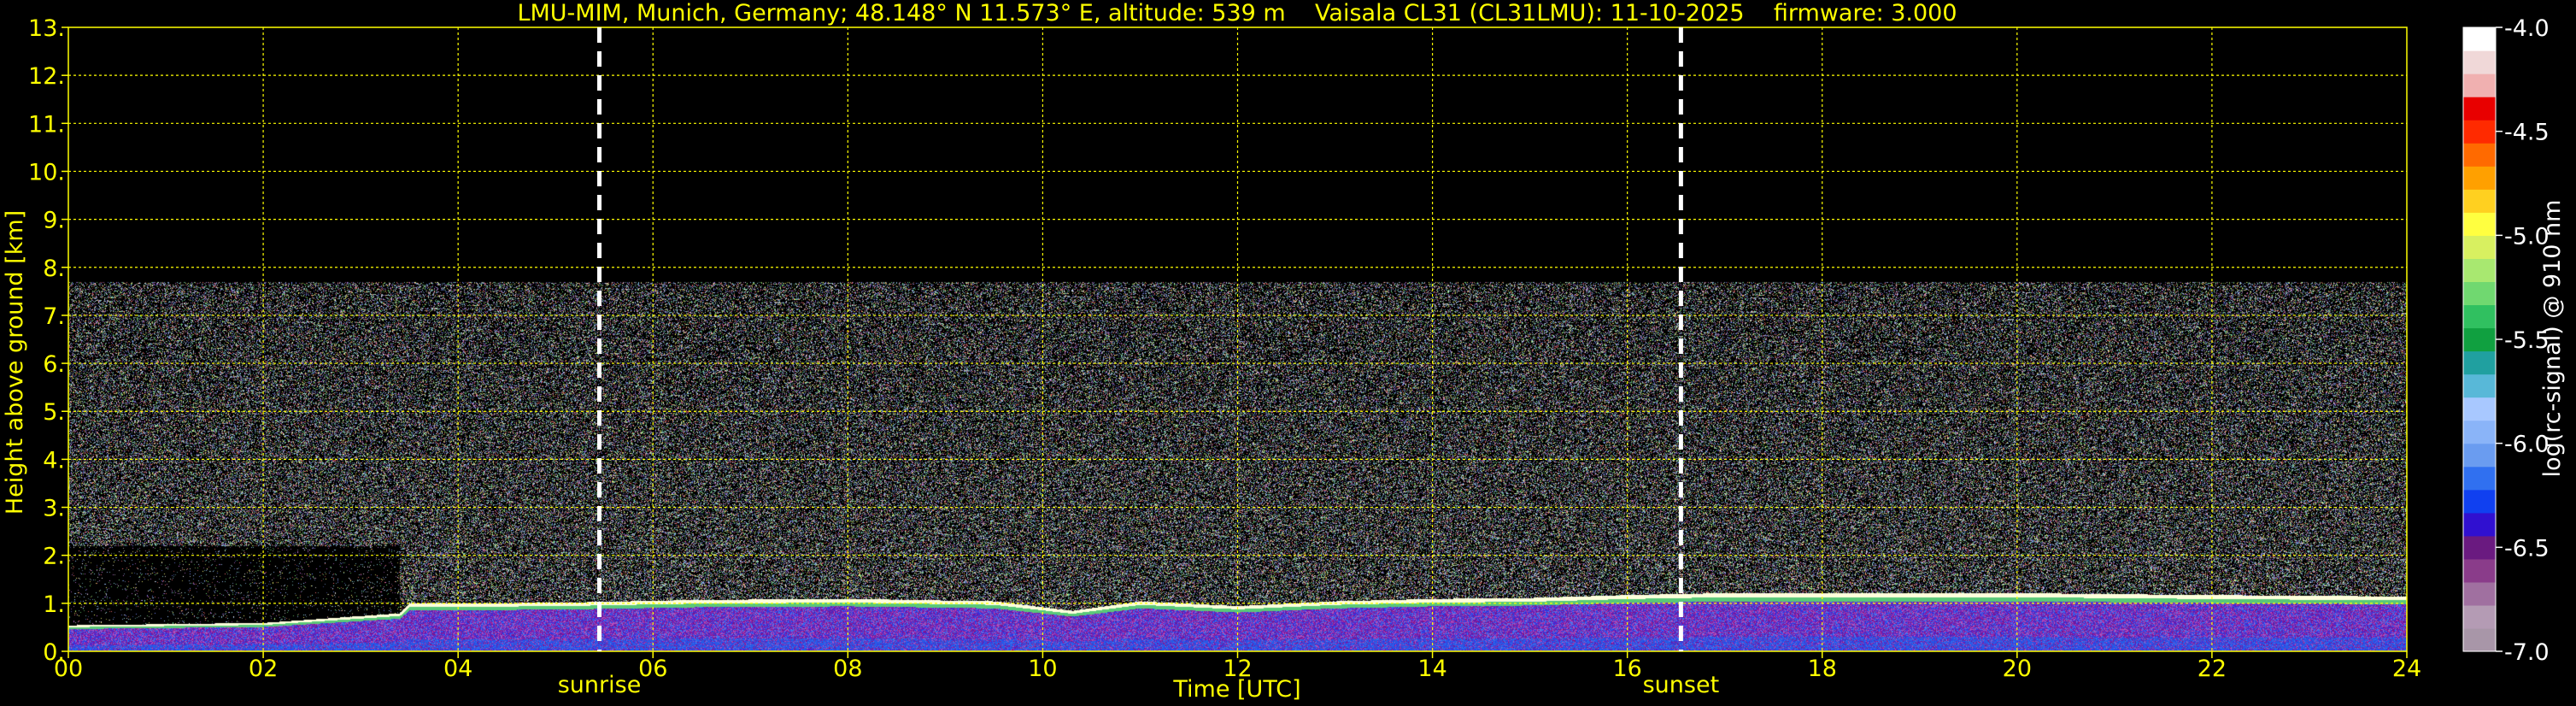 Image resolution: width=2576 pixels, height=706 pixels. I want to click on colorbar-tick-label: -4.0, so click(2527, 28).